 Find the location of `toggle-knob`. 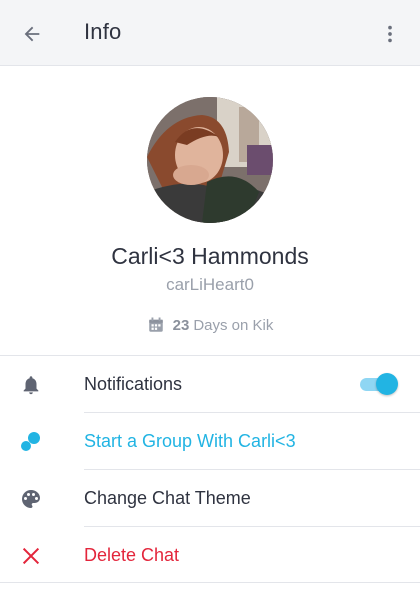

toggle-knob is located at coordinates (387, 384).